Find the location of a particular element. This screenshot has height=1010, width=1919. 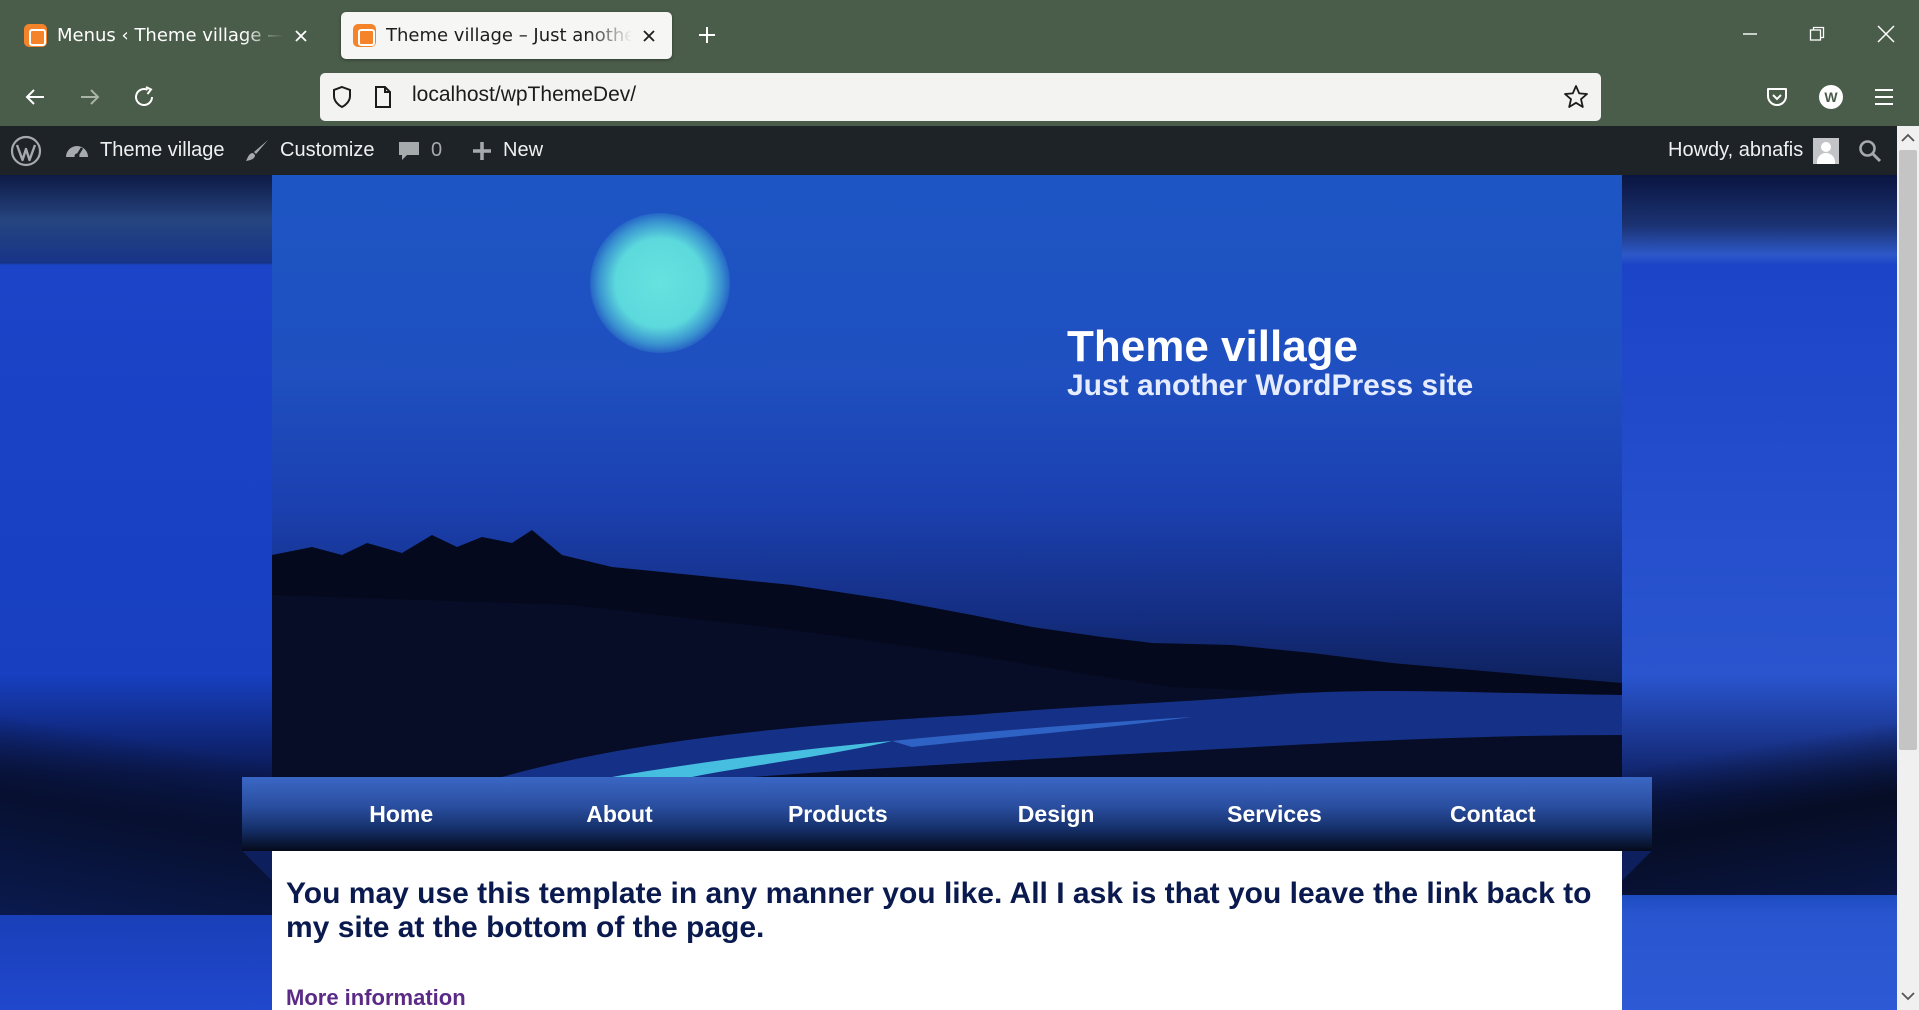

search-icon is located at coordinates (1870, 150).